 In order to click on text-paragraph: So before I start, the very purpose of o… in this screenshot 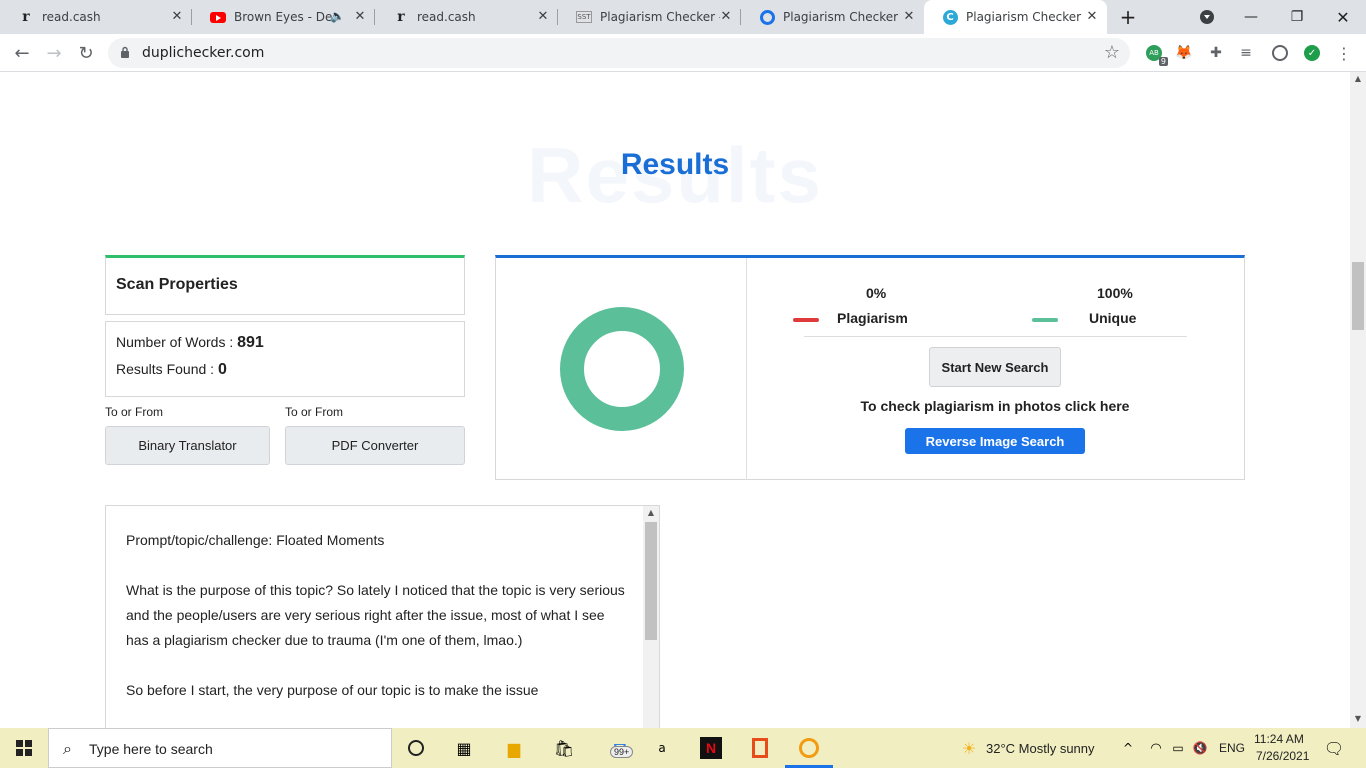, I will do `click(332, 690)`.